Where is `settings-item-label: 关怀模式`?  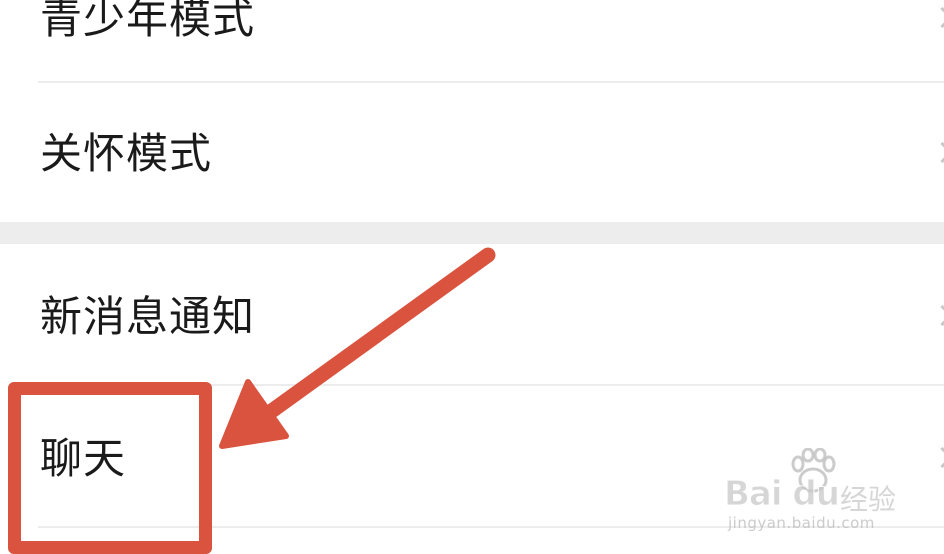 settings-item-label: 关怀模式 is located at coordinates (126, 153).